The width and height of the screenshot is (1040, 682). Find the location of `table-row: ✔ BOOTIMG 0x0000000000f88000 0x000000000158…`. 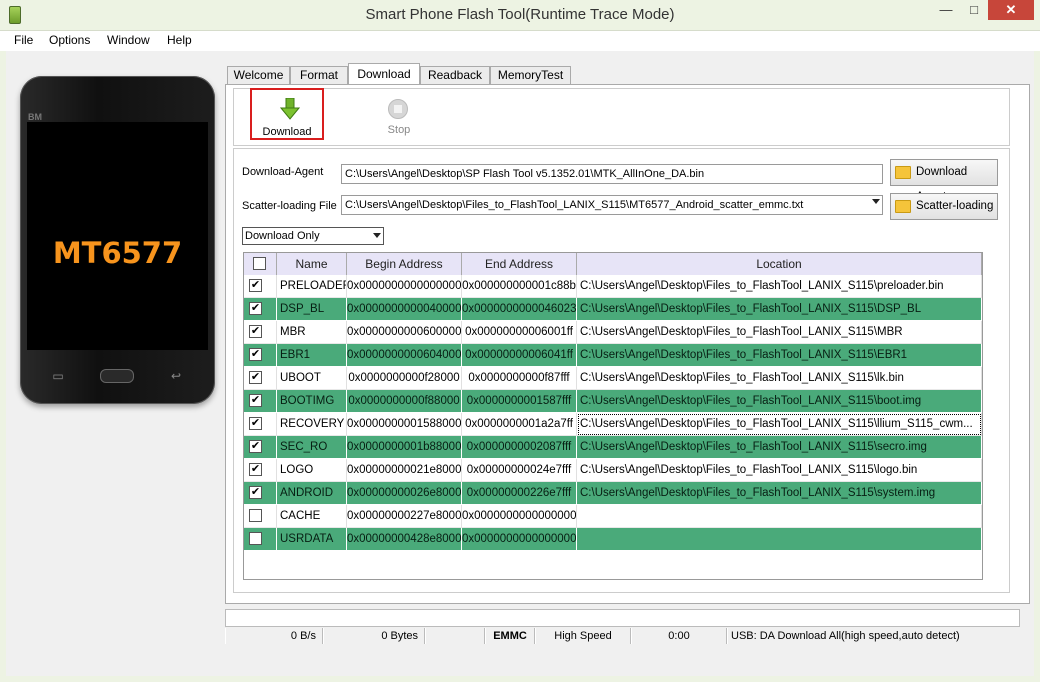

table-row: ✔ BOOTIMG 0x0000000000f88000 0x000000000158… is located at coordinates (613, 401).